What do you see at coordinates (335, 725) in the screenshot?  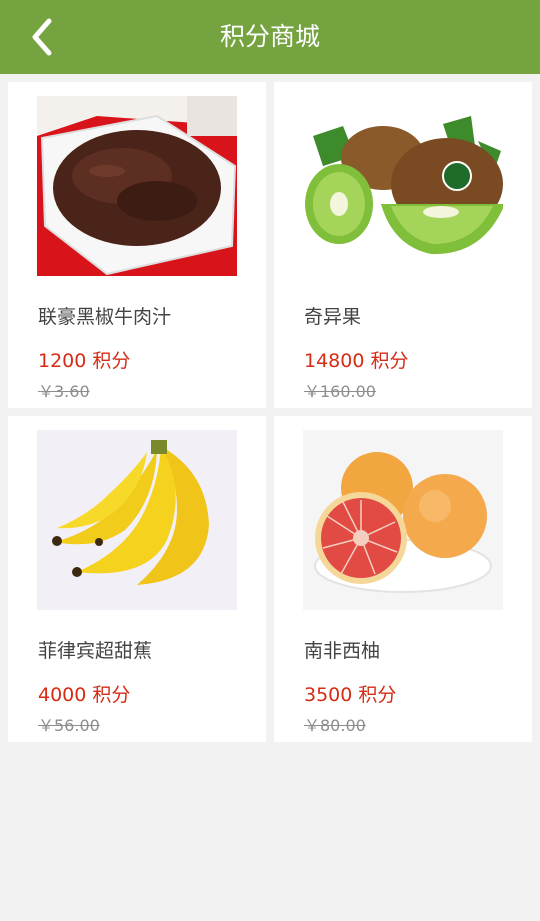 I see `product-original-price: ￥80.00` at bounding box center [335, 725].